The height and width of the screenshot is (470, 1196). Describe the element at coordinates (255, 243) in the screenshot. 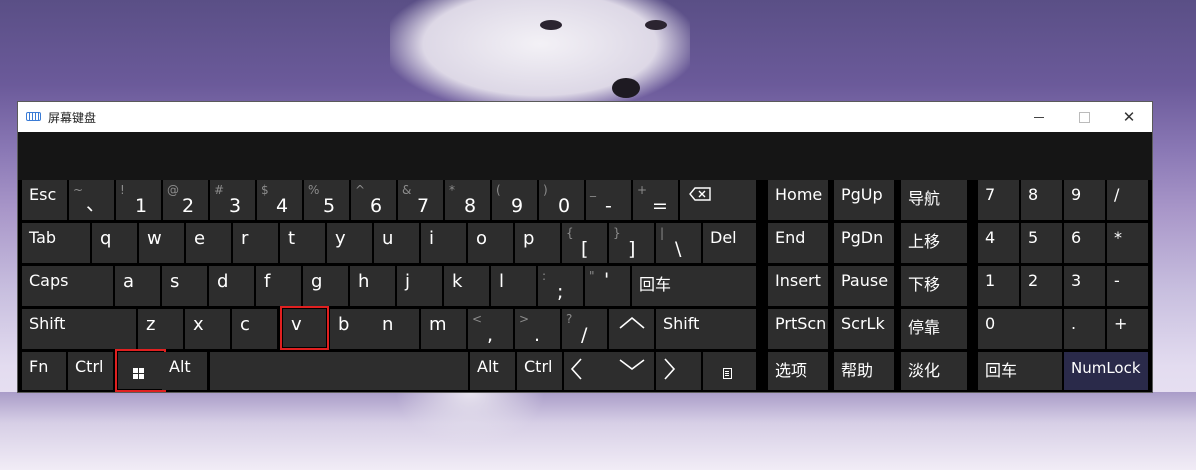

I see `key-r: r` at that location.